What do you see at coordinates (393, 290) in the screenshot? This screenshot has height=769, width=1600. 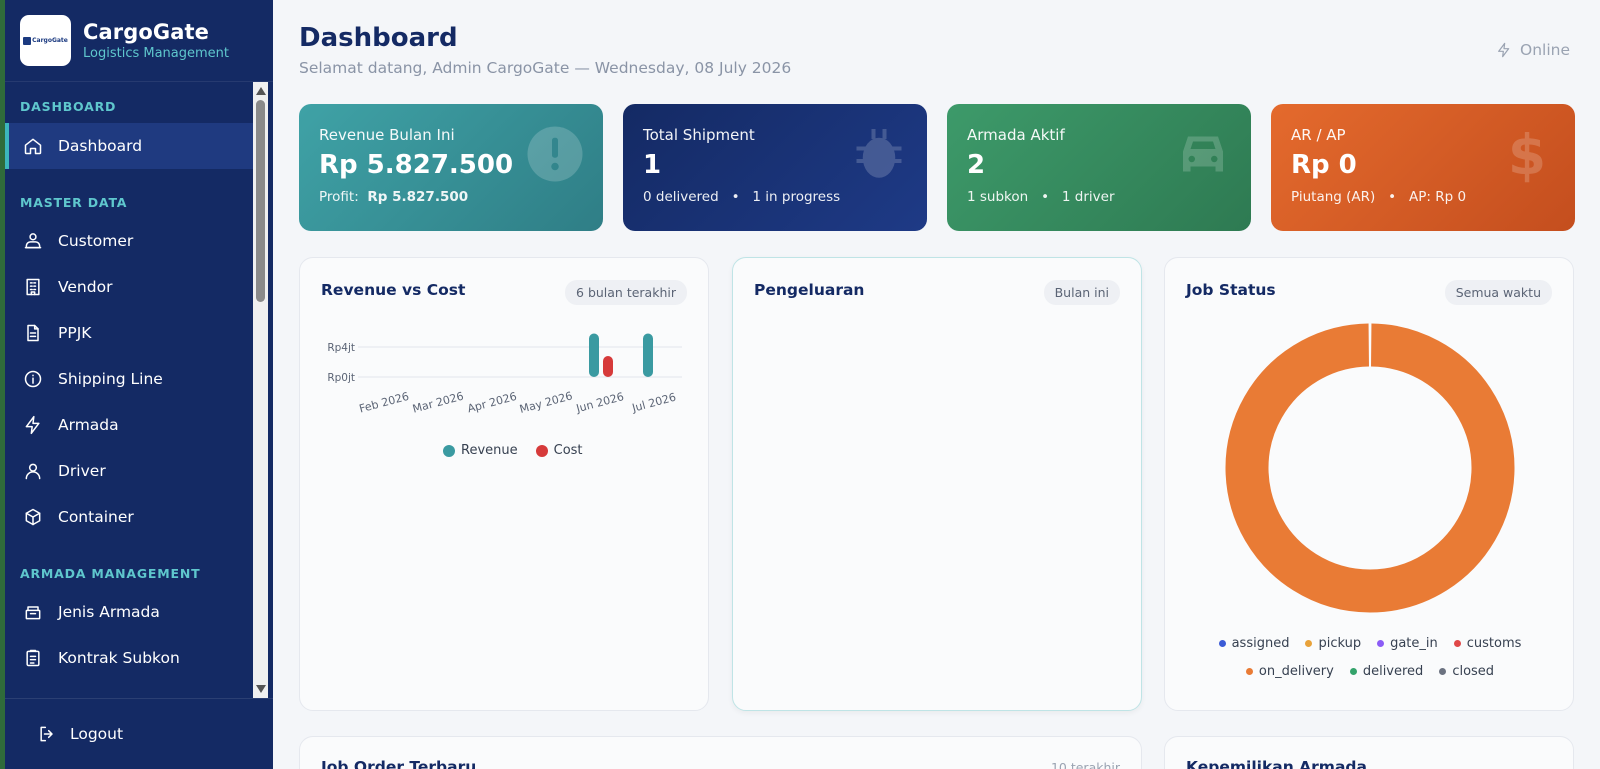 I see `card-title: Revenue vs Cost` at bounding box center [393, 290].